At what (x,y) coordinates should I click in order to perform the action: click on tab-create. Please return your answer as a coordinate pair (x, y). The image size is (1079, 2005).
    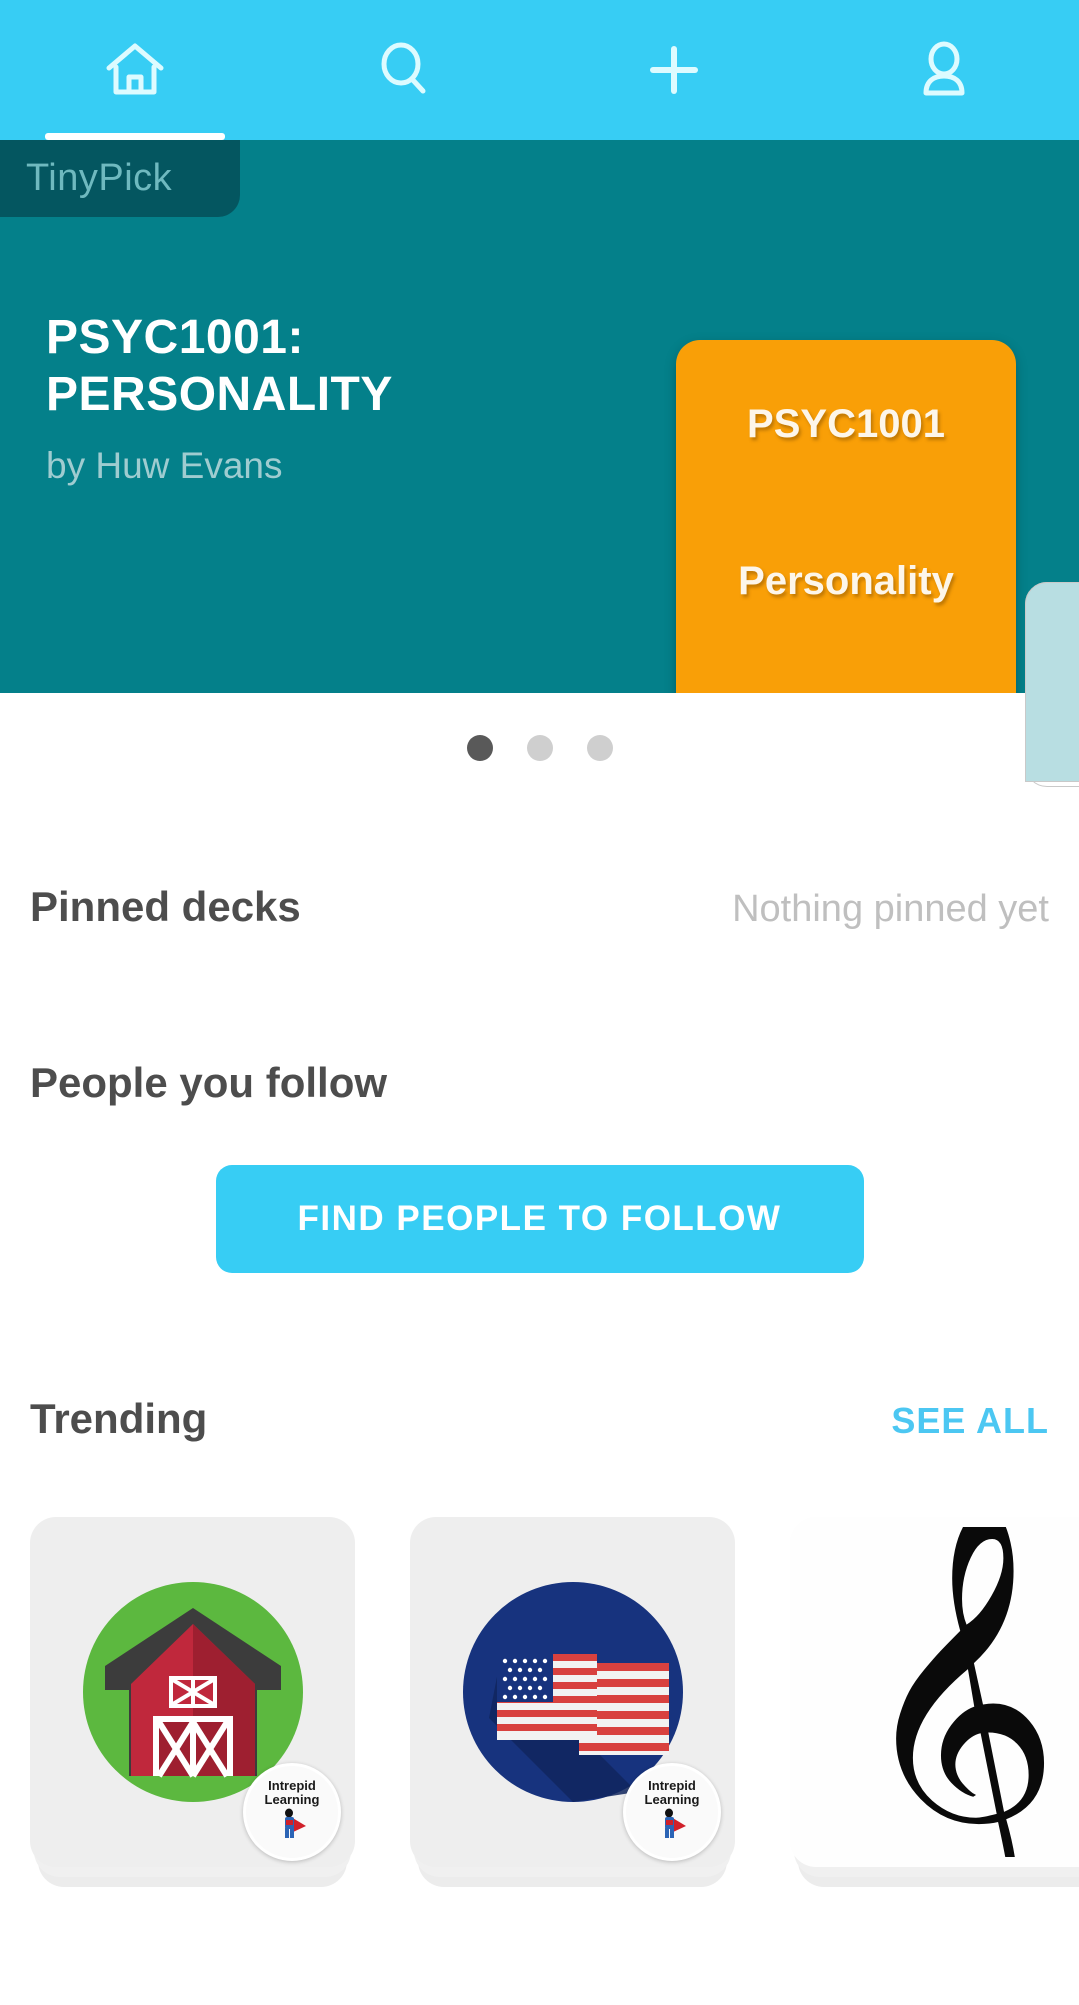
    Looking at the image, I should click on (675, 70).